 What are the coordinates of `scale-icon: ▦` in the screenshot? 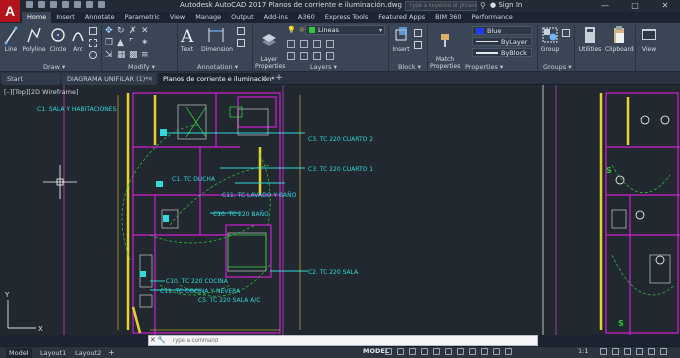 It's located at (121, 55).